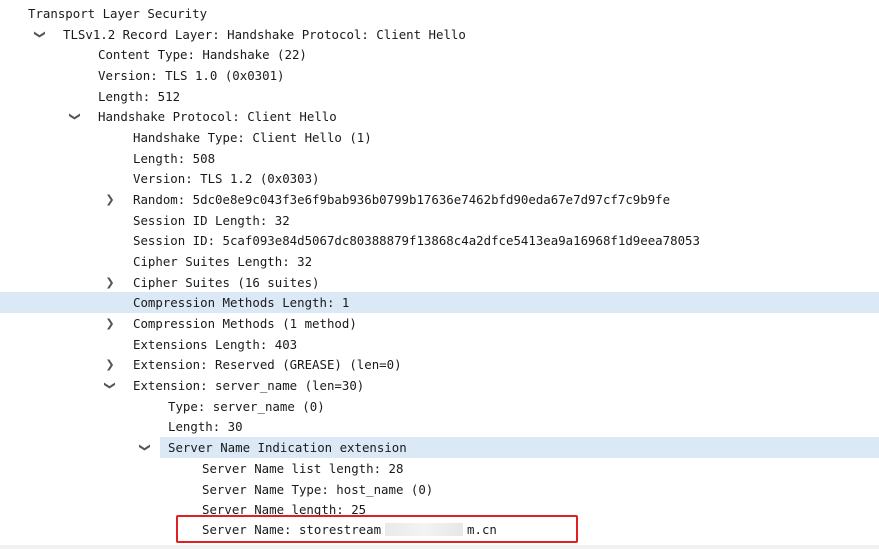 The image size is (879, 549). Describe the element at coordinates (424, 529) in the screenshot. I see `redaction-mask` at that location.